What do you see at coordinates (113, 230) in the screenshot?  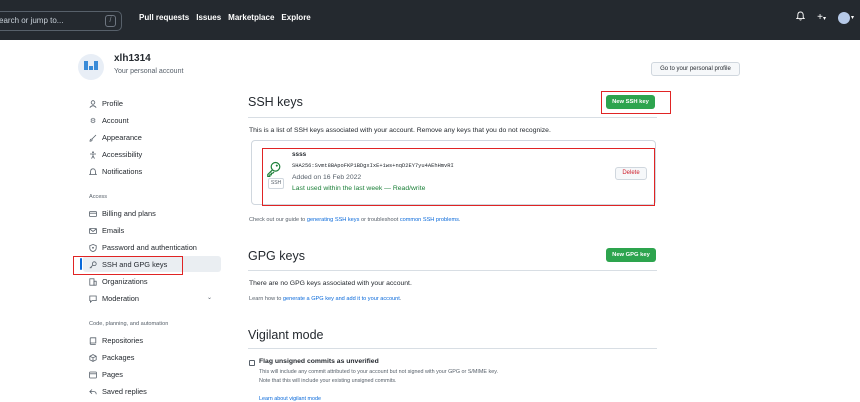 I see `sidebar-item-label: Emails` at bounding box center [113, 230].